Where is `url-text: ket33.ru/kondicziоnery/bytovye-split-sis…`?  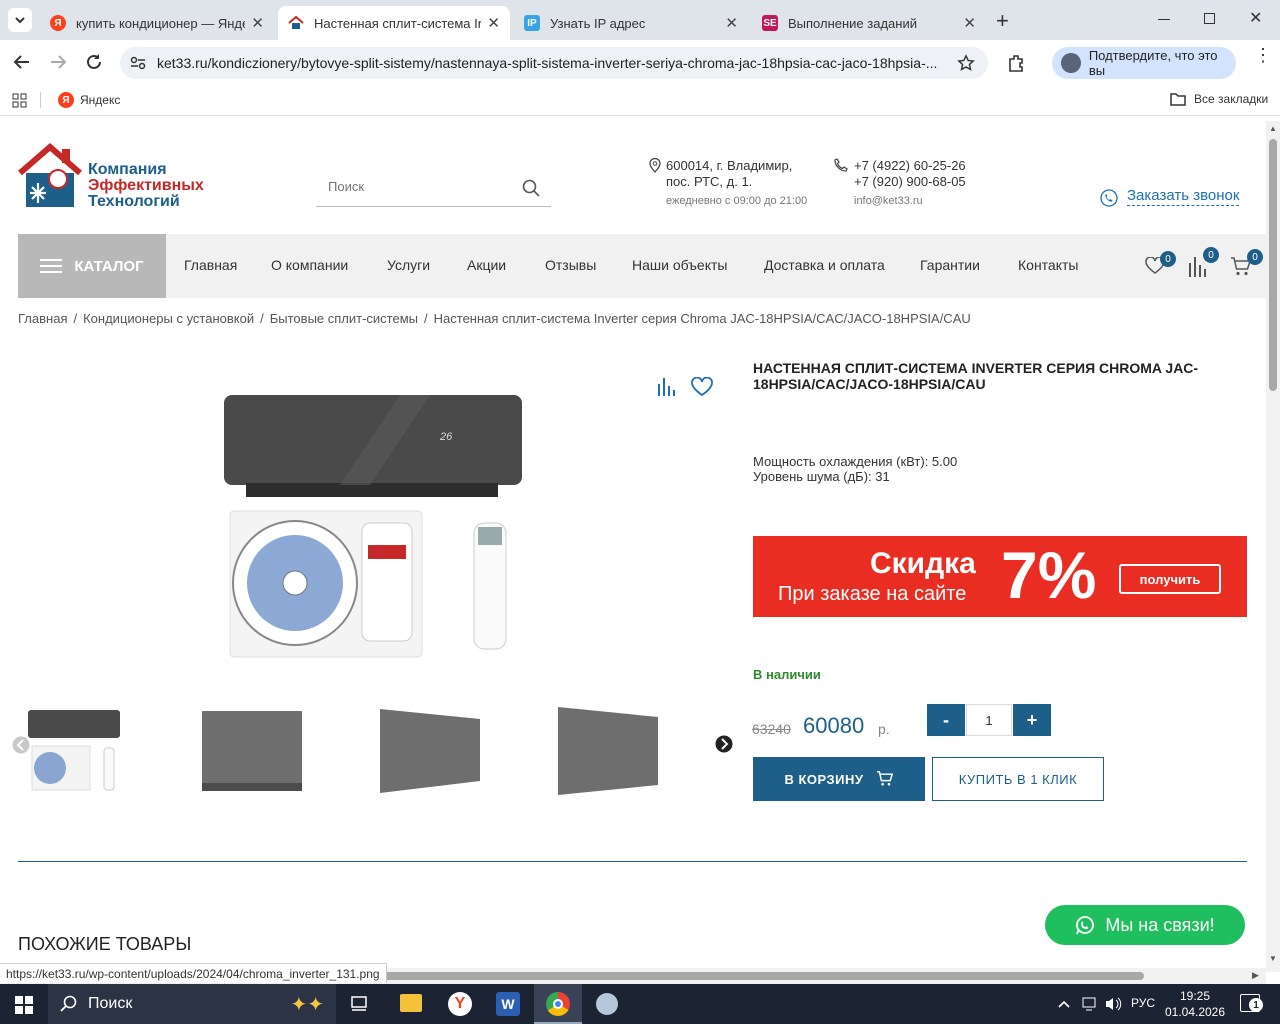 url-text: ket33.ru/kondicziоnery/bytovye-split-sis… is located at coordinates (547, 63).